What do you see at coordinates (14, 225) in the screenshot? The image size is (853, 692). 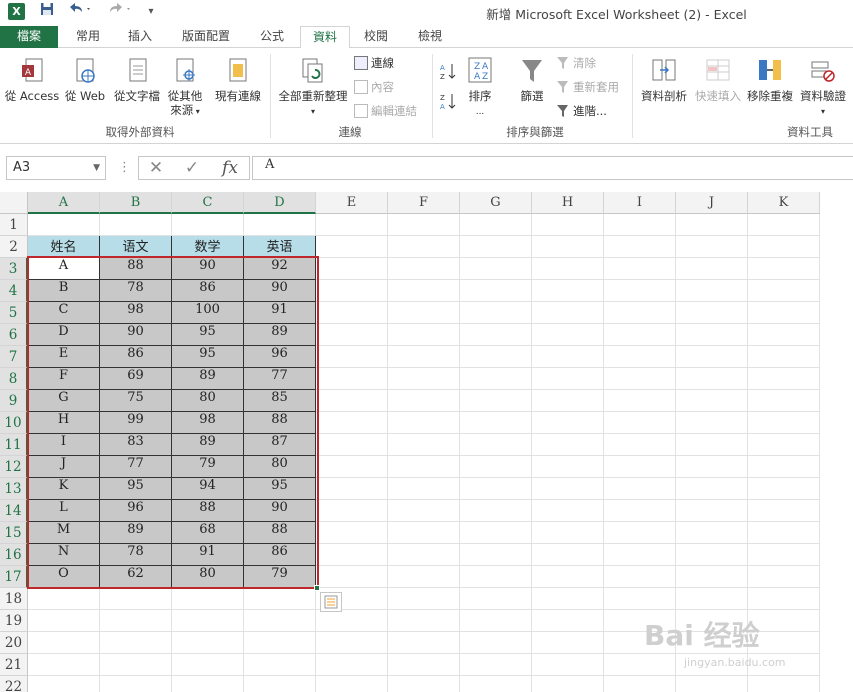 I see `row-header: 1` at bounding box center [14, 225].